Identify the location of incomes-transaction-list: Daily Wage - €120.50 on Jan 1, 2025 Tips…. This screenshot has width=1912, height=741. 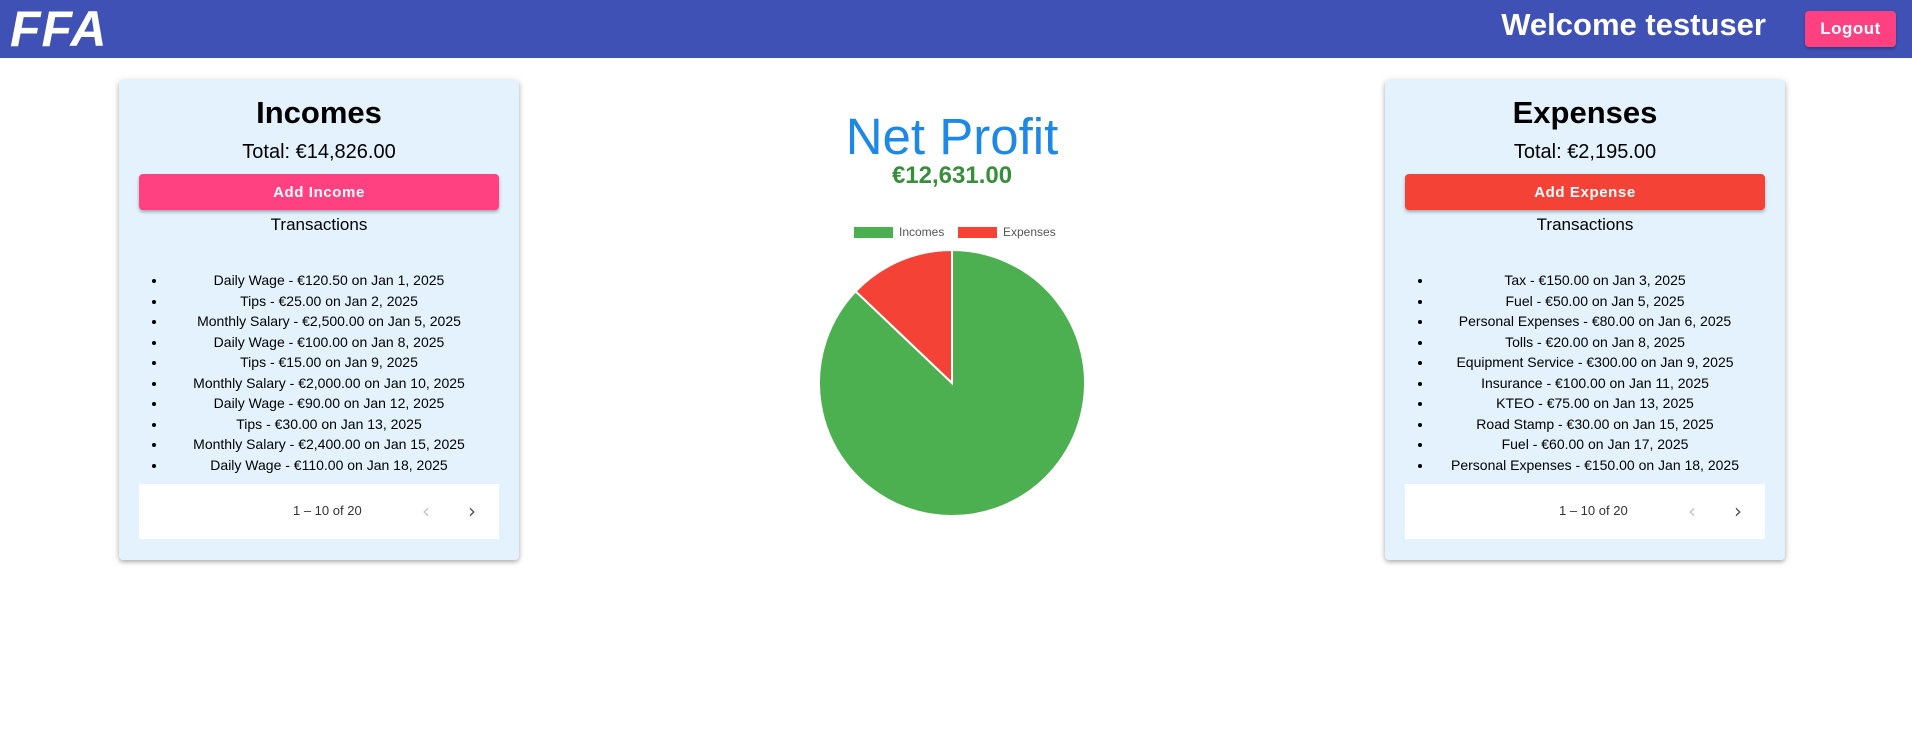
(319, 372).